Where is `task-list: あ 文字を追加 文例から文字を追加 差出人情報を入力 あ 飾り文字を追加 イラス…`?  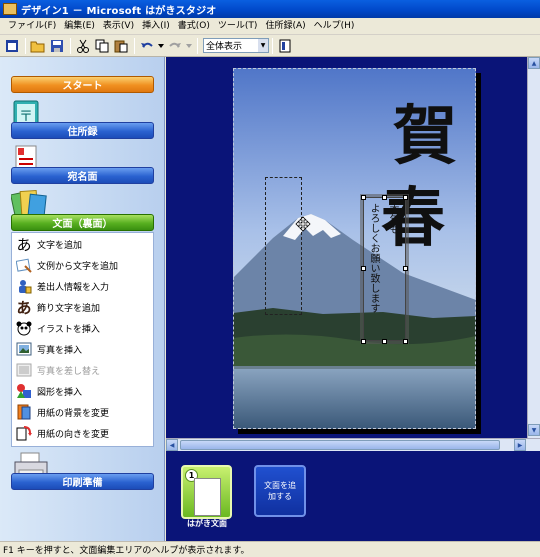 task-list: あ 文字を追加 文例から文字を追加 差出人情報を入力 あ 飾り文字を追加 イラス… is located at coordinates (82, 339).